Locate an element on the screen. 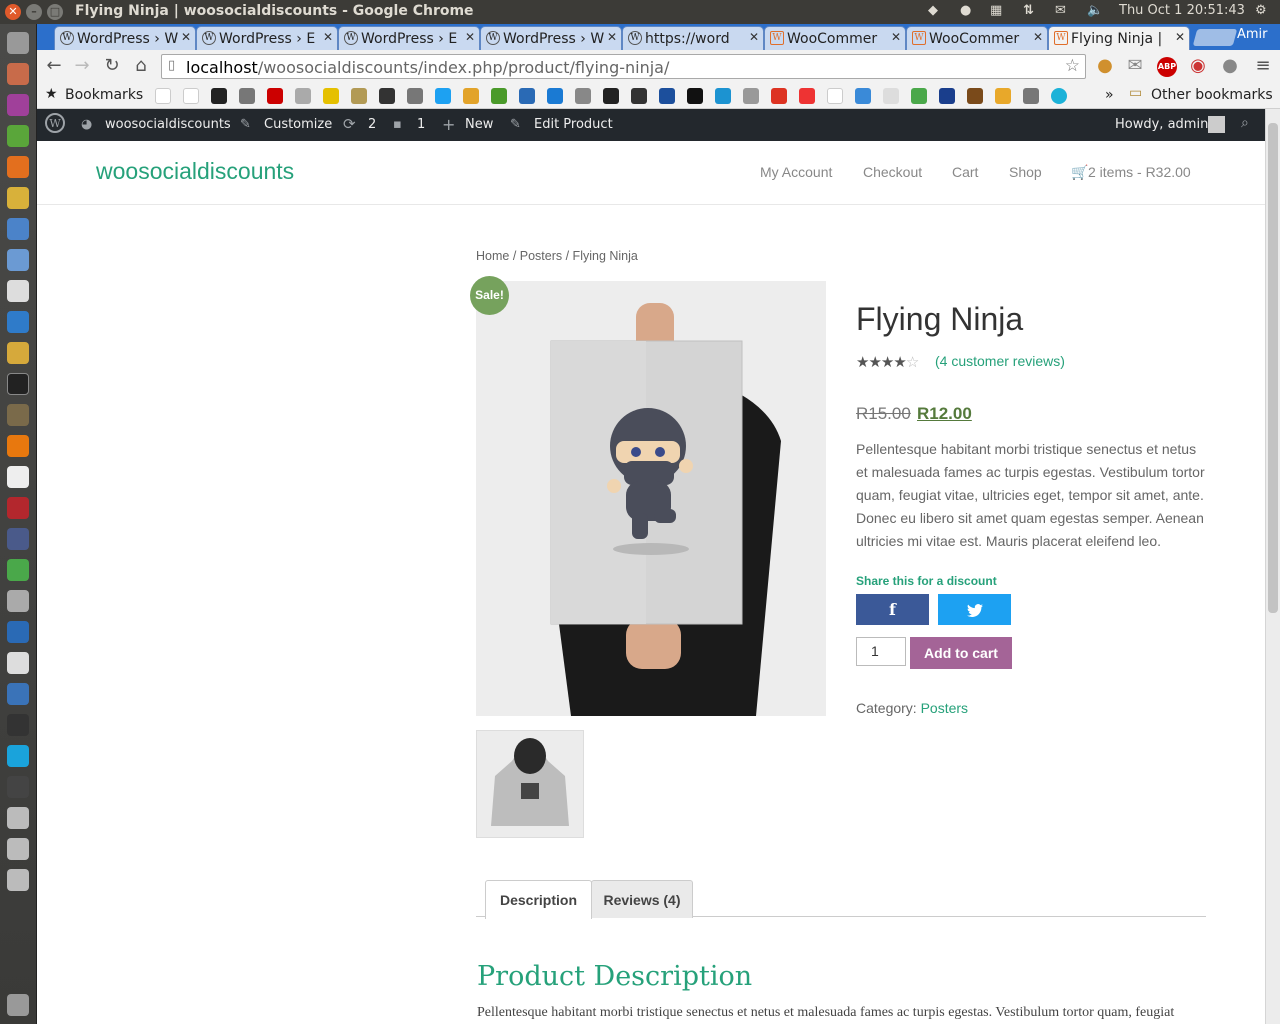 Image resolution: width=1280 pixels, height=1024 pixels. howdy-user: Howdy, admin is located at coordinates (1161, 124).